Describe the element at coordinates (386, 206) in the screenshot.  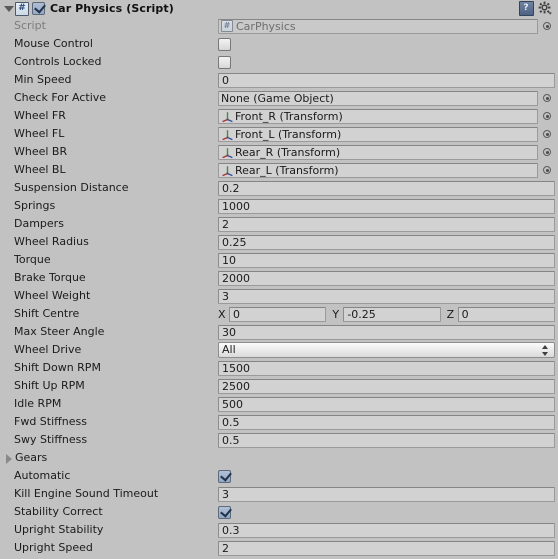
I see `number-input: 1000` at that location.